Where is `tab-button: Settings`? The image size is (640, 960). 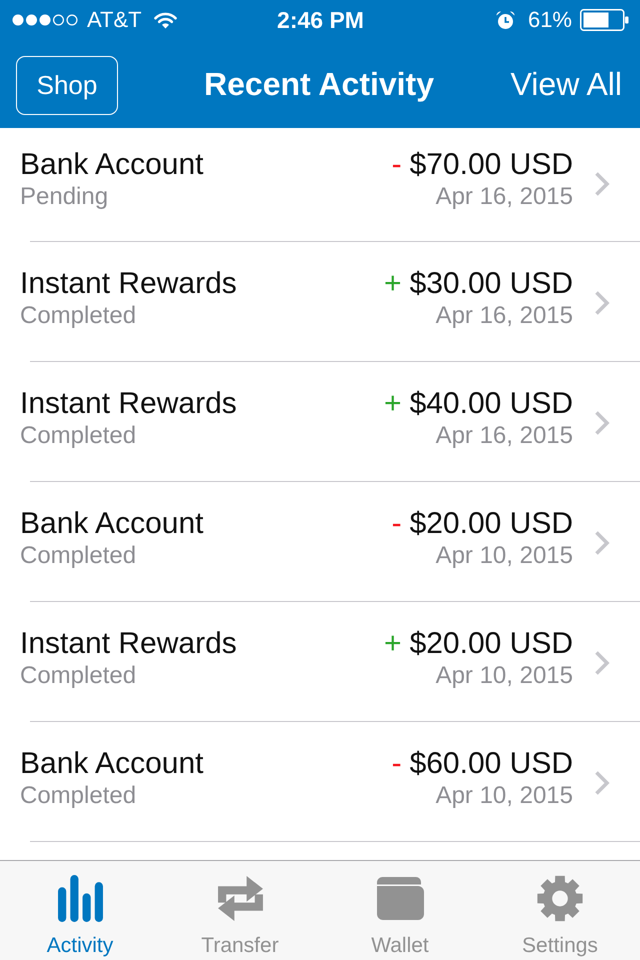
tab-button: Settings is located at coordinates (560, 910).